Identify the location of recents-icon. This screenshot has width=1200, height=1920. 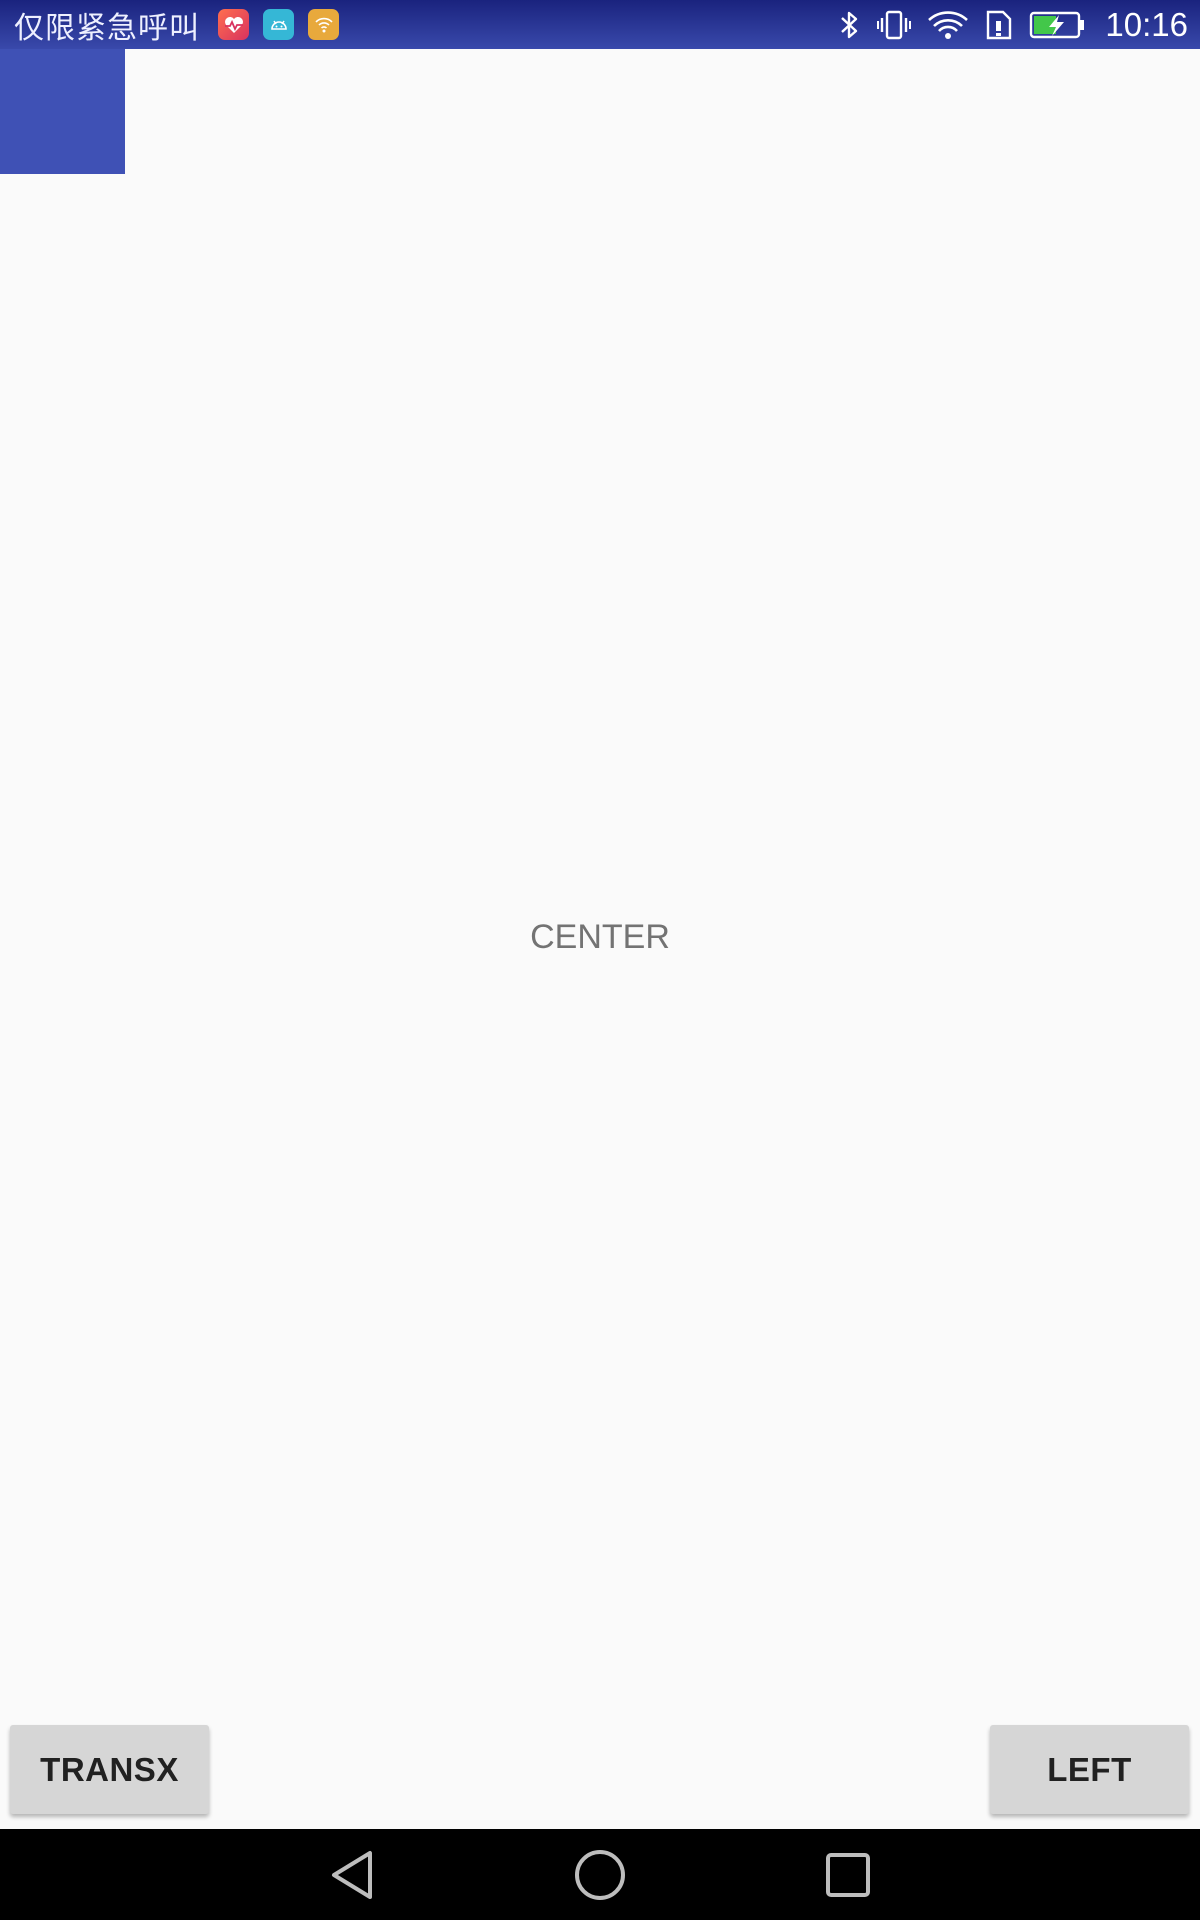
(848, 1874).